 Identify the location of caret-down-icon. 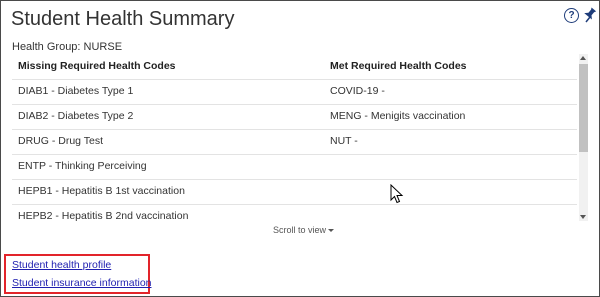
(331, 231).